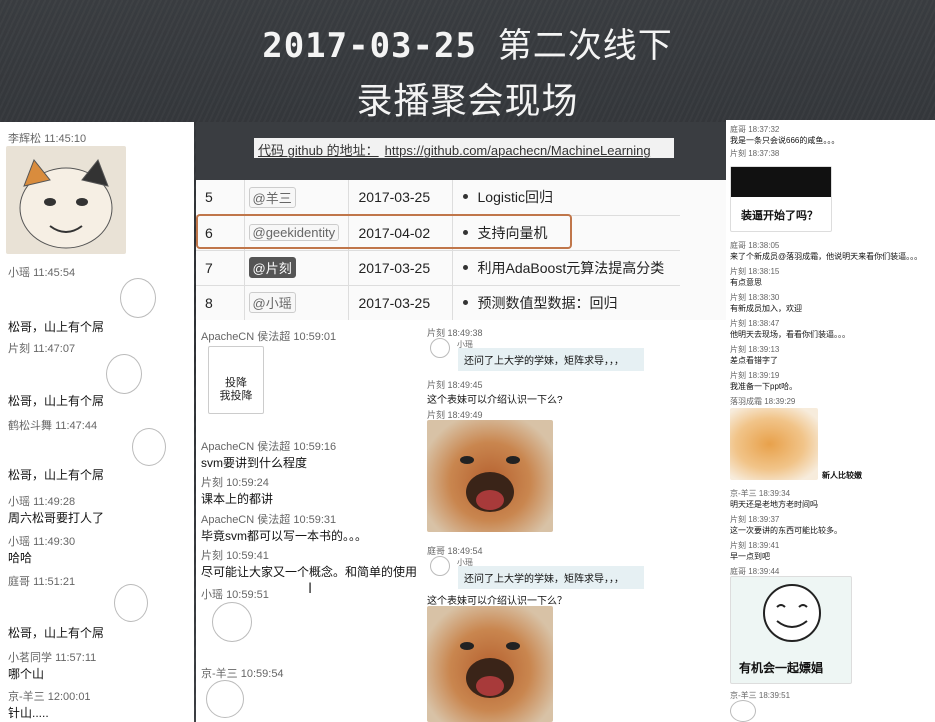 The image size is (935, 722). I want to click on timestamp: 18:39:44, so click(764, 571).